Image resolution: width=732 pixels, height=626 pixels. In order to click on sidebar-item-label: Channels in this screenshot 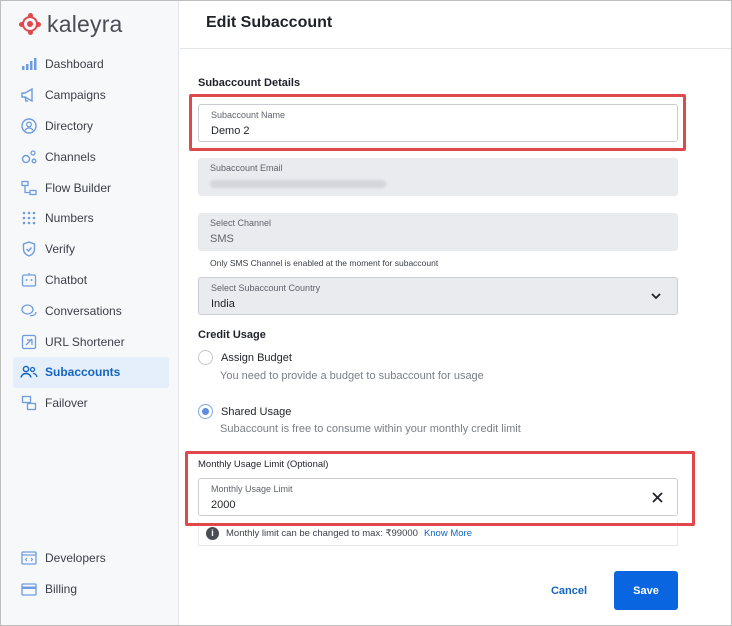, I will do `click(70, 156)`.